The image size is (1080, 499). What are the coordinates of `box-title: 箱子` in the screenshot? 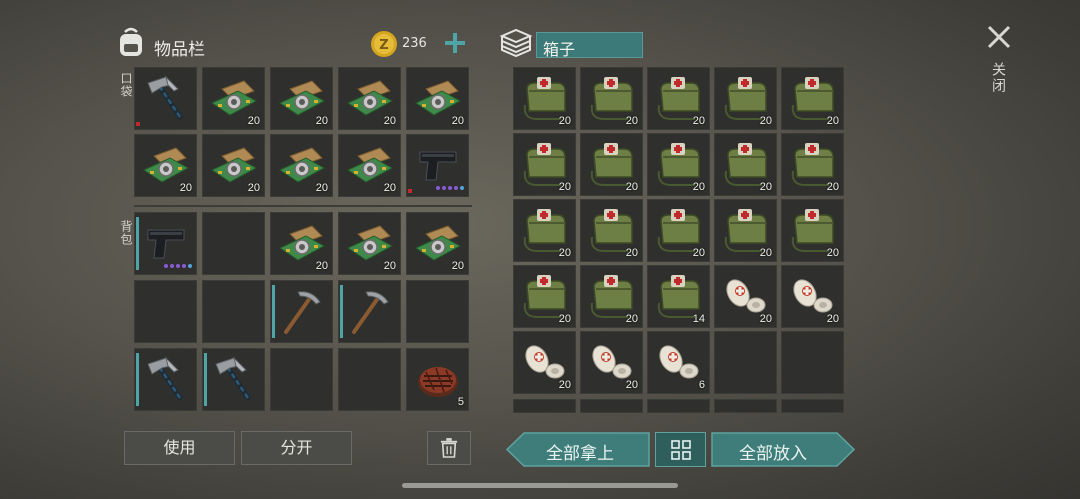 It's located at (559, 49).